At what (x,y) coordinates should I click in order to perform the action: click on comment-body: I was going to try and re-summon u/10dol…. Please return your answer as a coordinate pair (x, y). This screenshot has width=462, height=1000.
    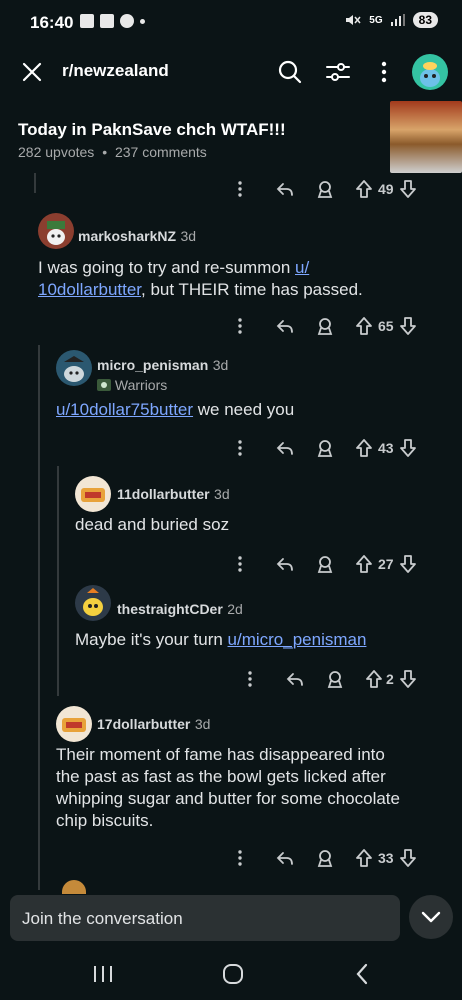
    Looking at the image, I should click on (243, 279).